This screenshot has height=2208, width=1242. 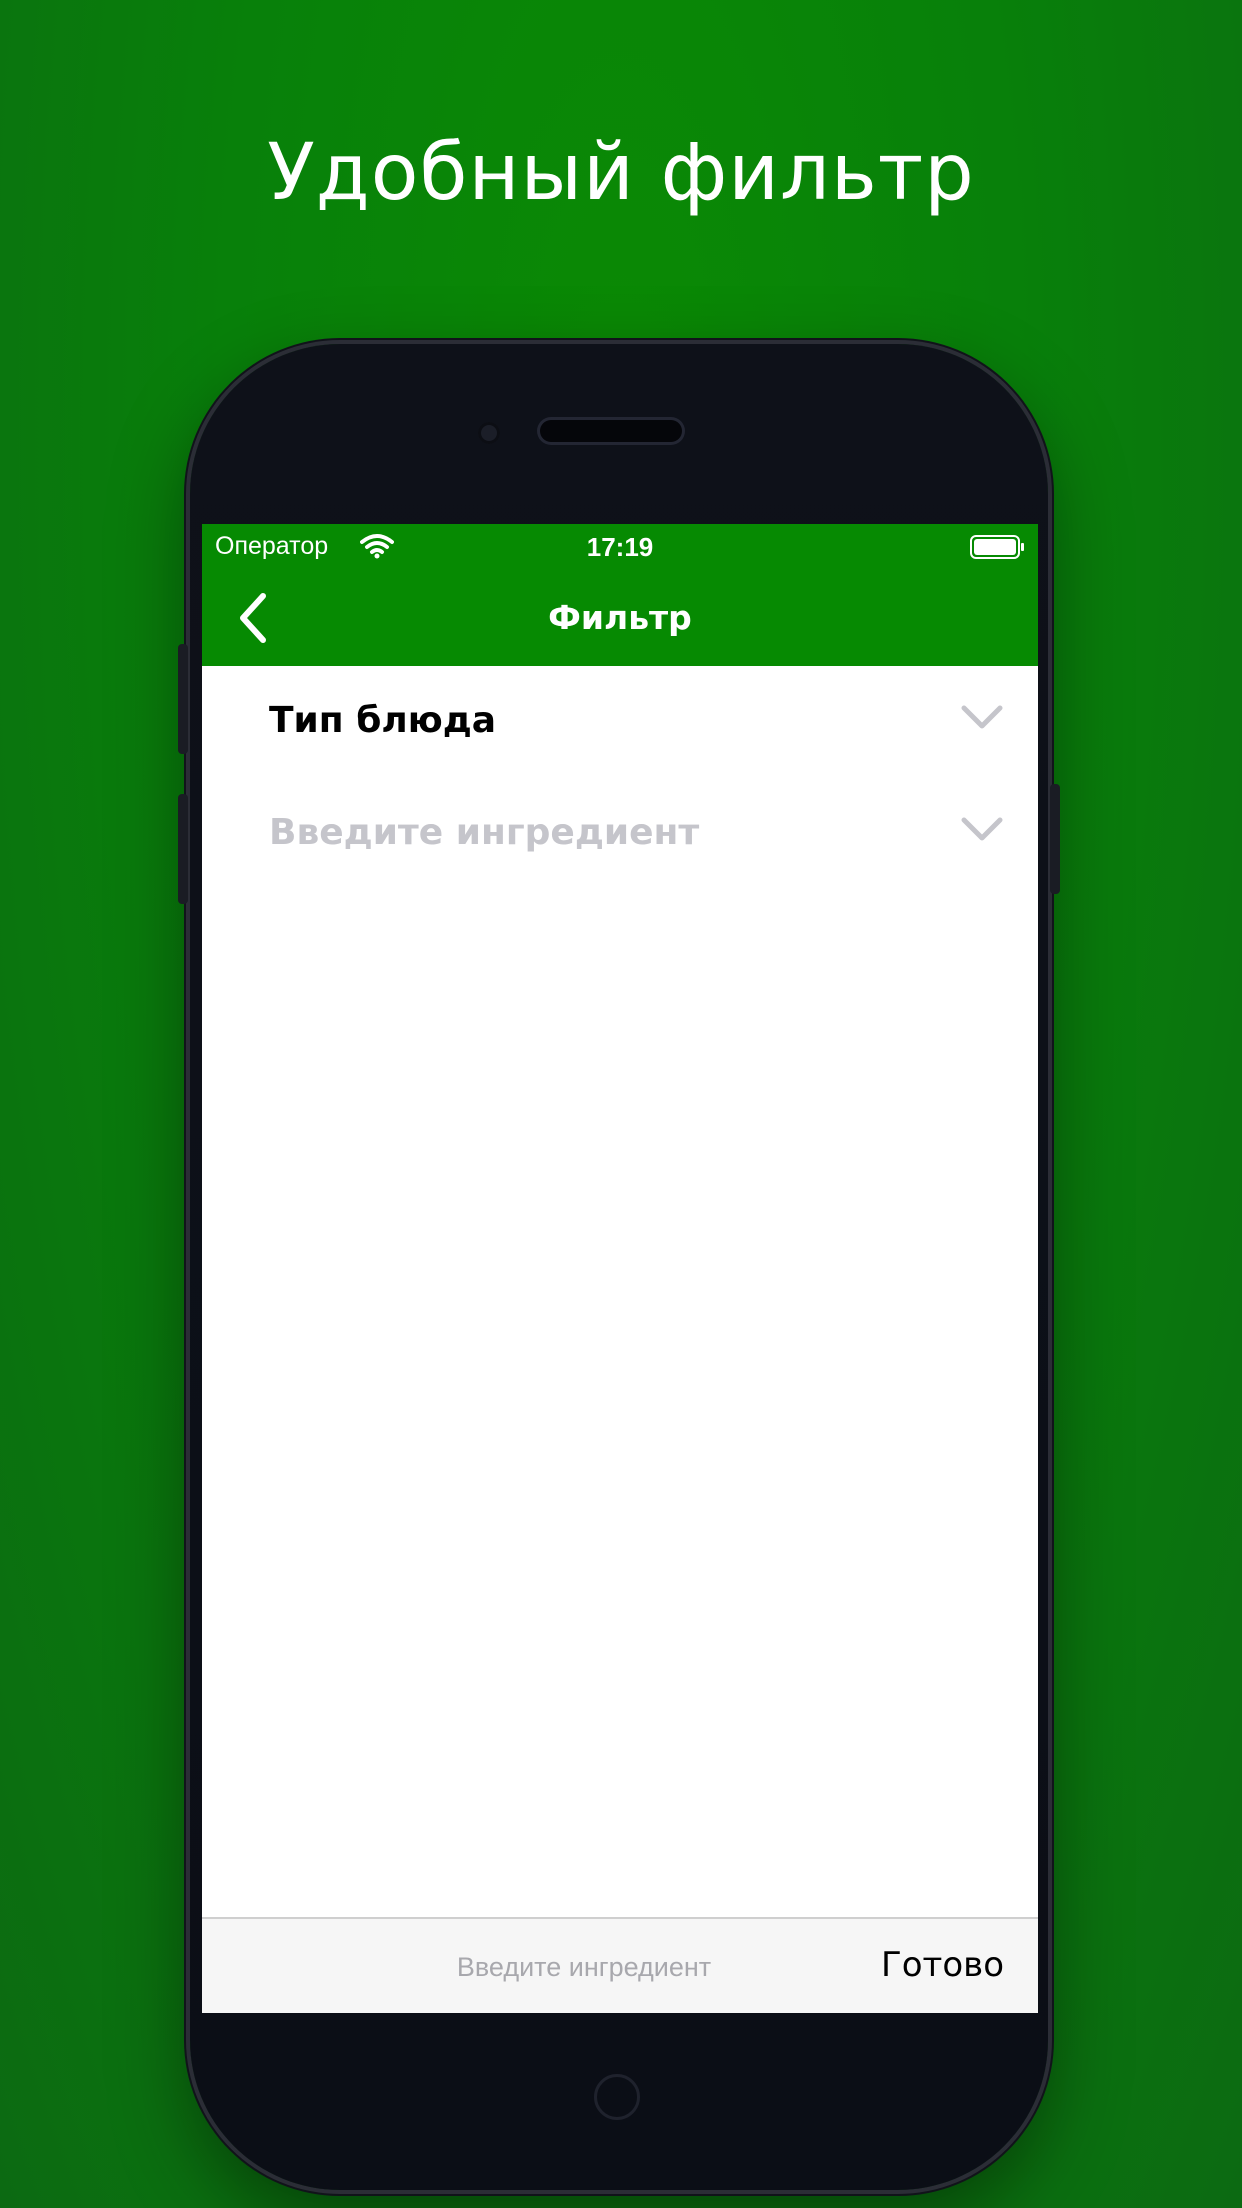 What do you see at coordinates (617, 2097) in the screenshot?
I see `home-button` at bounding box center [617, 2097].